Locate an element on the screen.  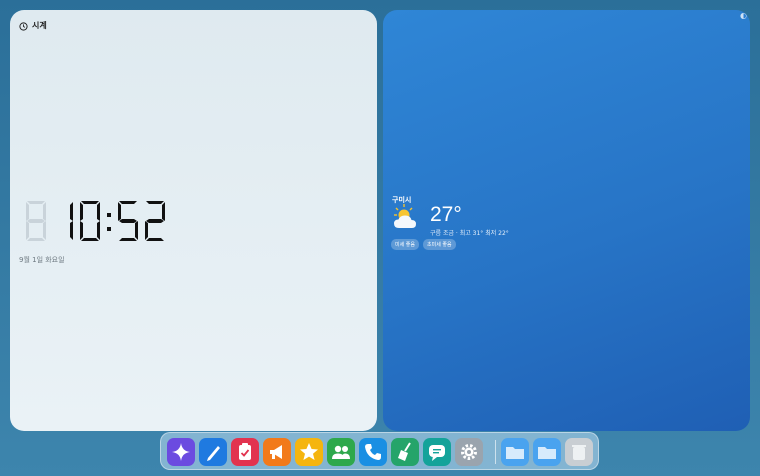
moon-icon: ◐ is located at coordinates (743, 15).